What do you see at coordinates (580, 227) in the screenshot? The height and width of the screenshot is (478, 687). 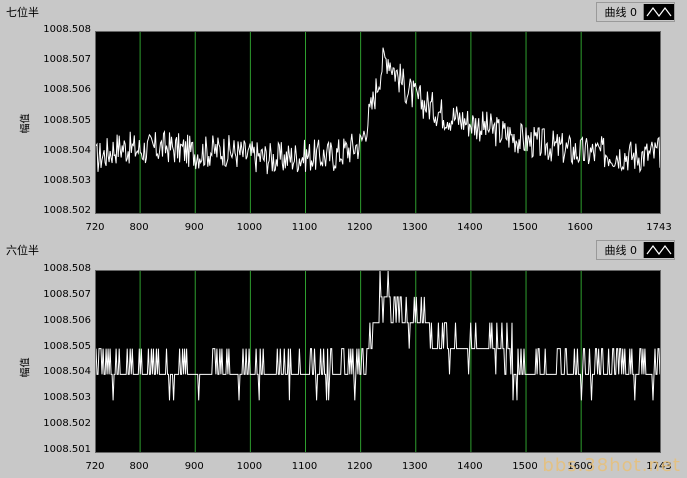 I see `x-tick-label: 1600` at bounding box center [580, 227].